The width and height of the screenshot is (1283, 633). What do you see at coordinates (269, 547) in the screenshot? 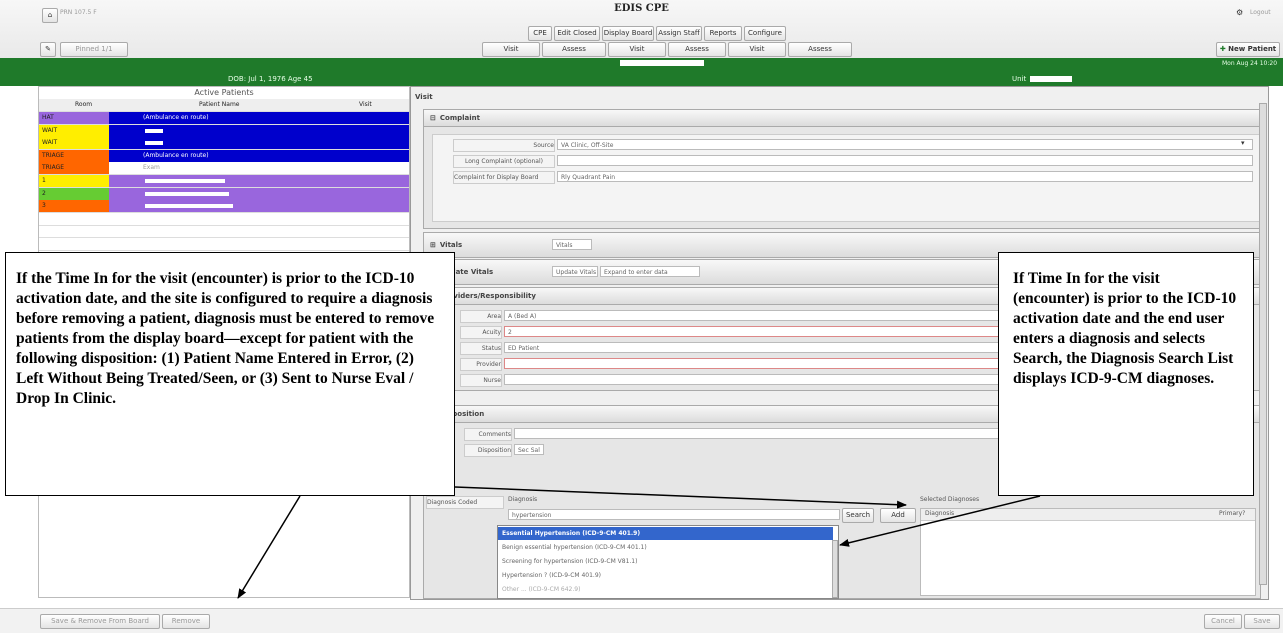
I see `arrow-to-remove-button` at bounding box center [269, 547].